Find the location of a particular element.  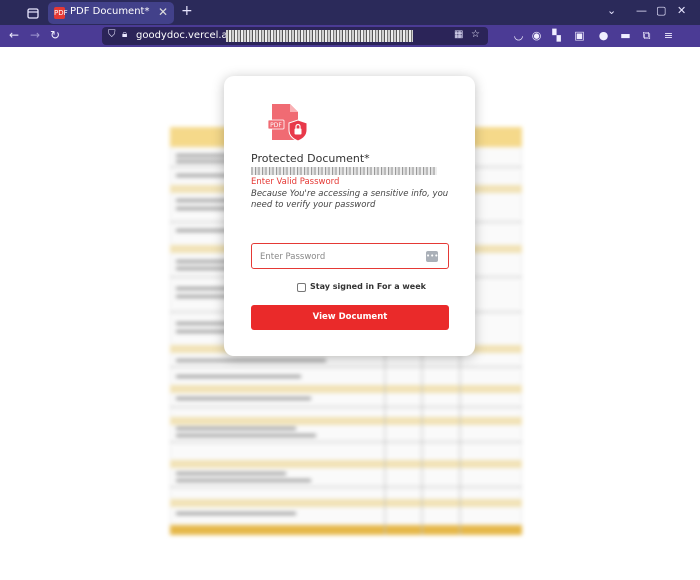

error-message: Enter Valid Password is located at coordinates (295, 182).